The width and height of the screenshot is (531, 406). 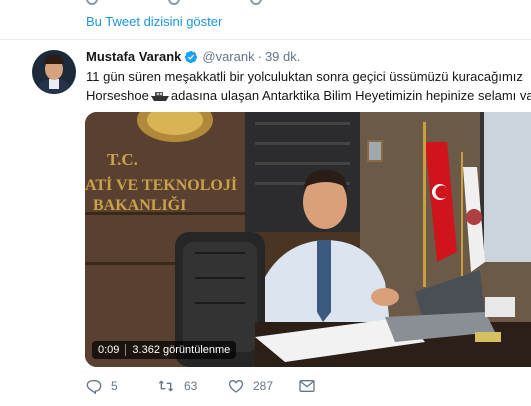 I want to click on prev-reply, so click(x=92, y=3).